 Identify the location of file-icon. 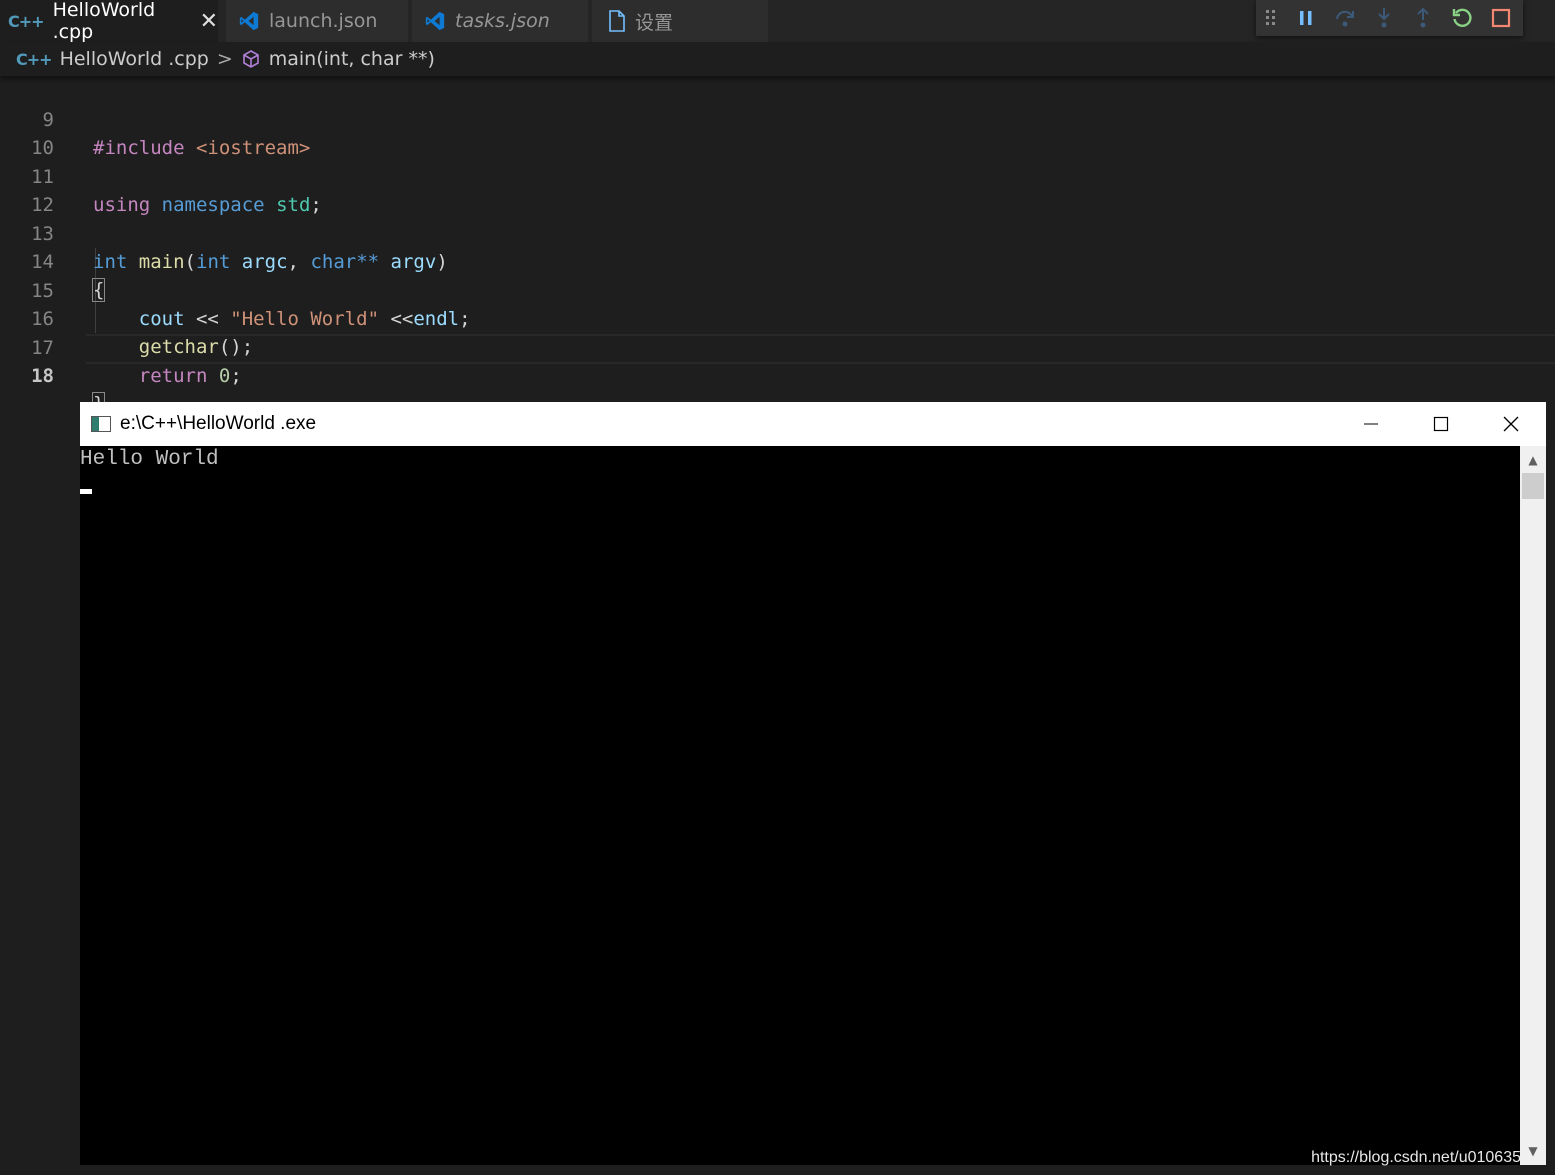
(617, 21).